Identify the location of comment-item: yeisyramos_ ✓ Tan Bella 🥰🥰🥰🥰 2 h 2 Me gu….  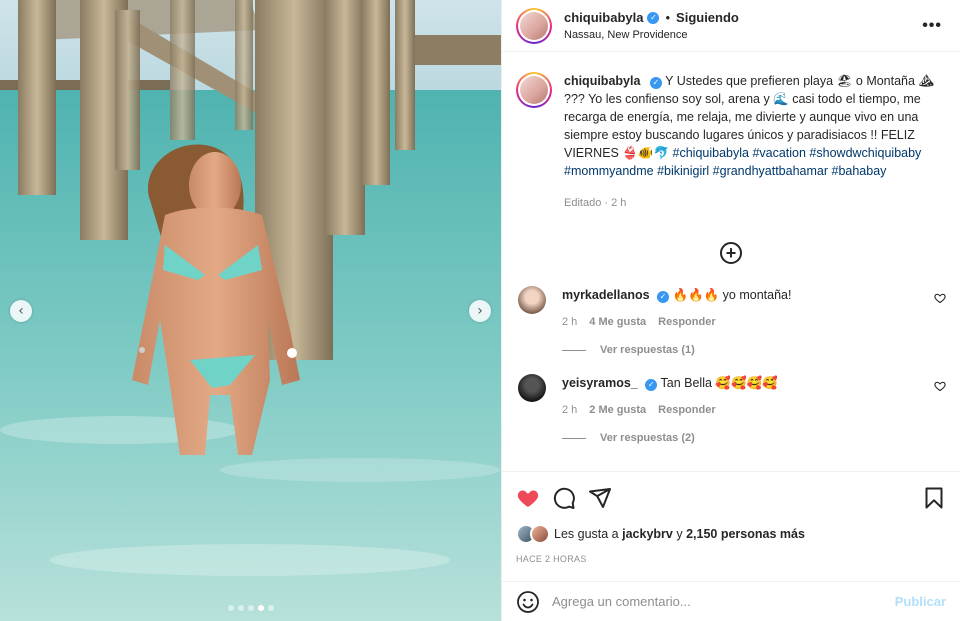
(731, 409).